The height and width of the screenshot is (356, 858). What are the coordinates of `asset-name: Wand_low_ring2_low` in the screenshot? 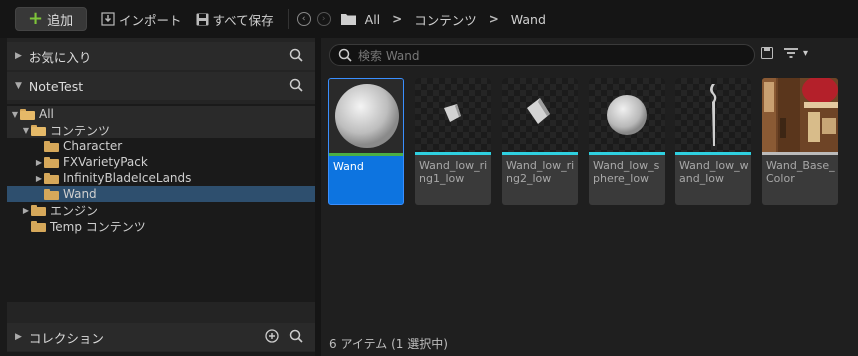 It's located at (540, 172).